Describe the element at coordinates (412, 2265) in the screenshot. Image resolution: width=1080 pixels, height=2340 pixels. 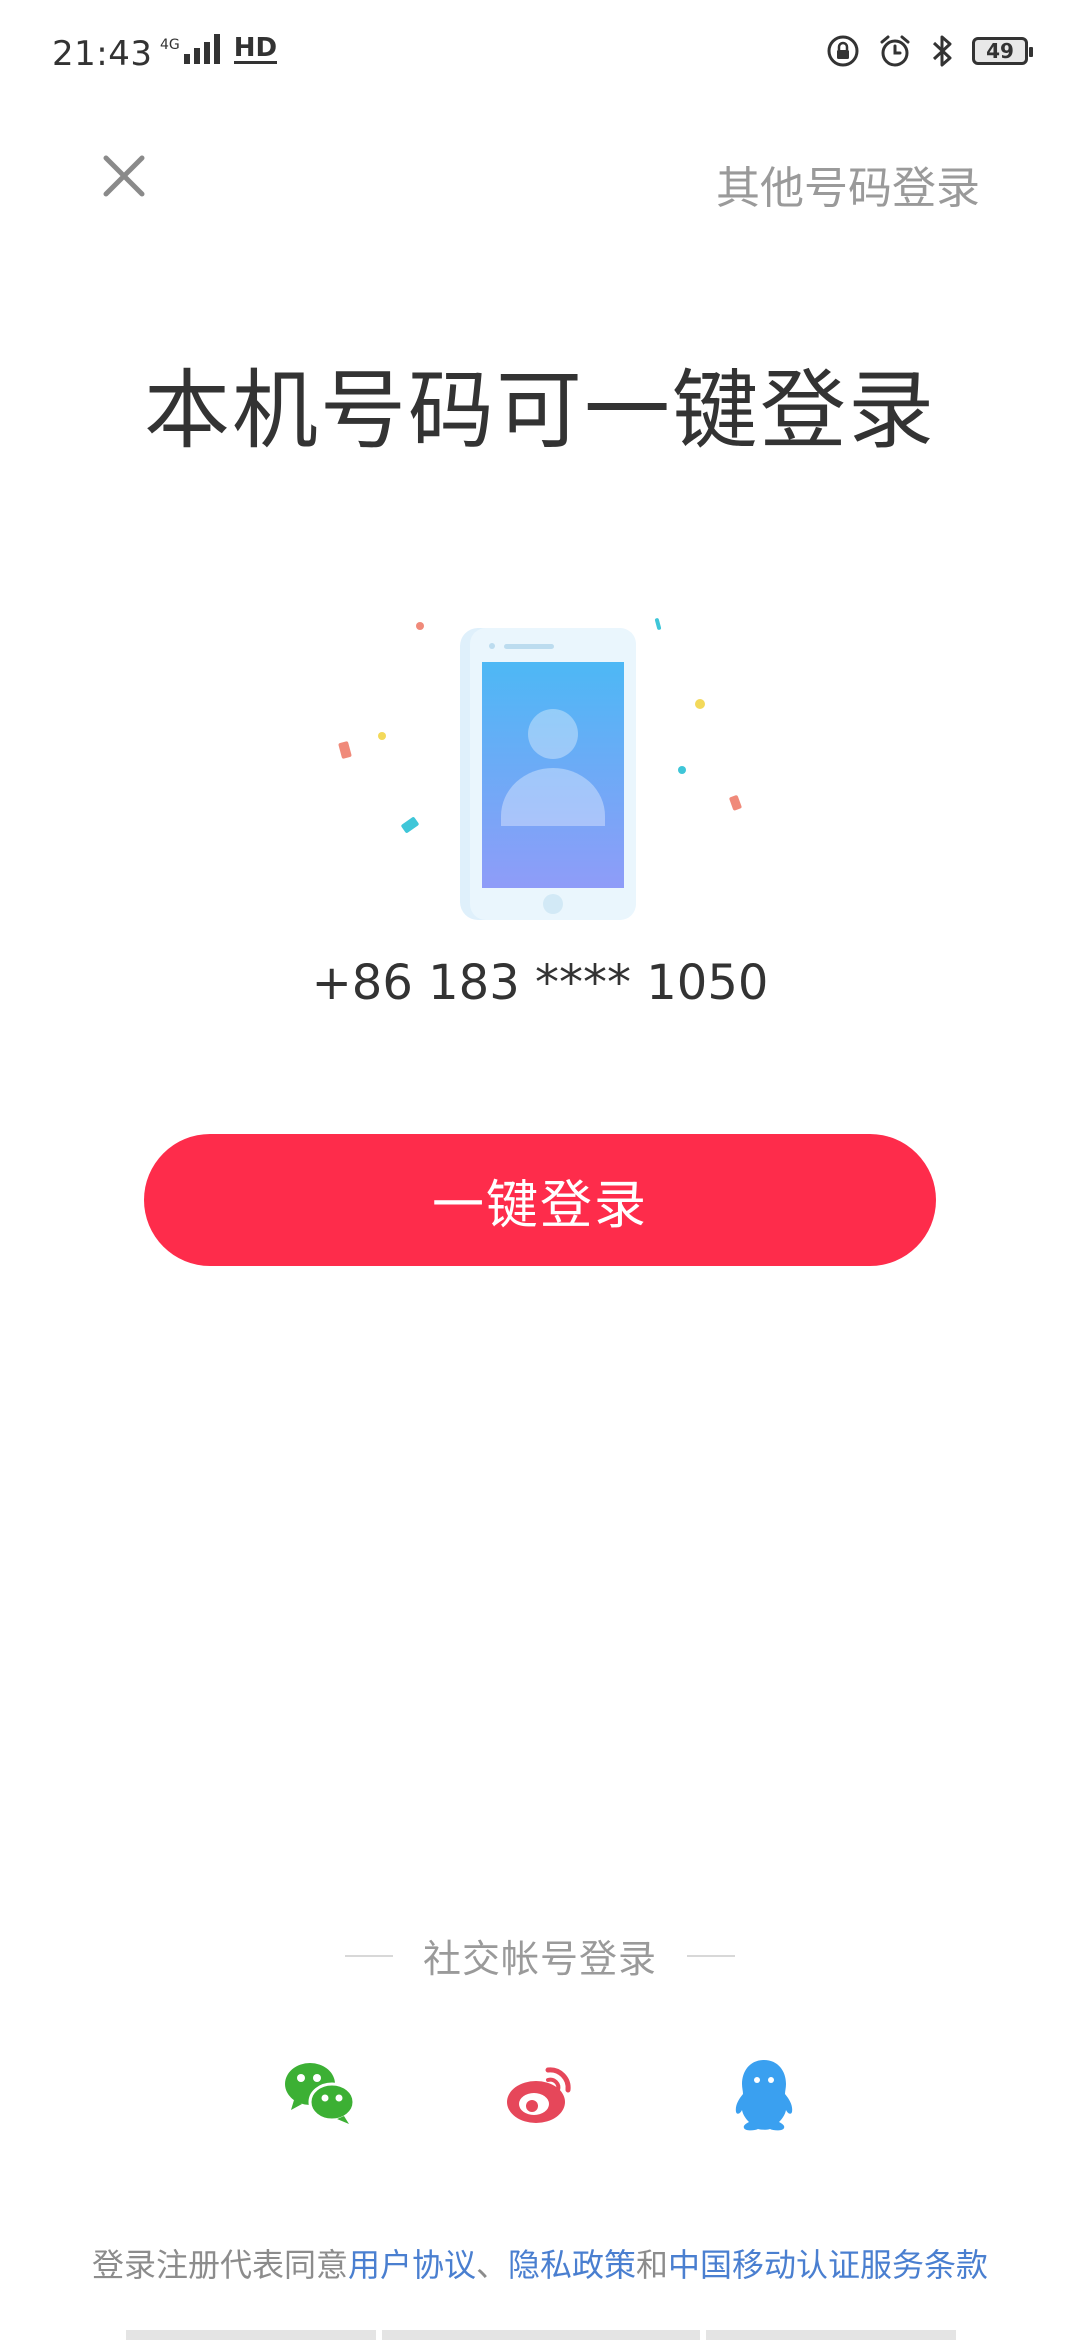
I see `user-agreement-link: 用户协议` at that location.